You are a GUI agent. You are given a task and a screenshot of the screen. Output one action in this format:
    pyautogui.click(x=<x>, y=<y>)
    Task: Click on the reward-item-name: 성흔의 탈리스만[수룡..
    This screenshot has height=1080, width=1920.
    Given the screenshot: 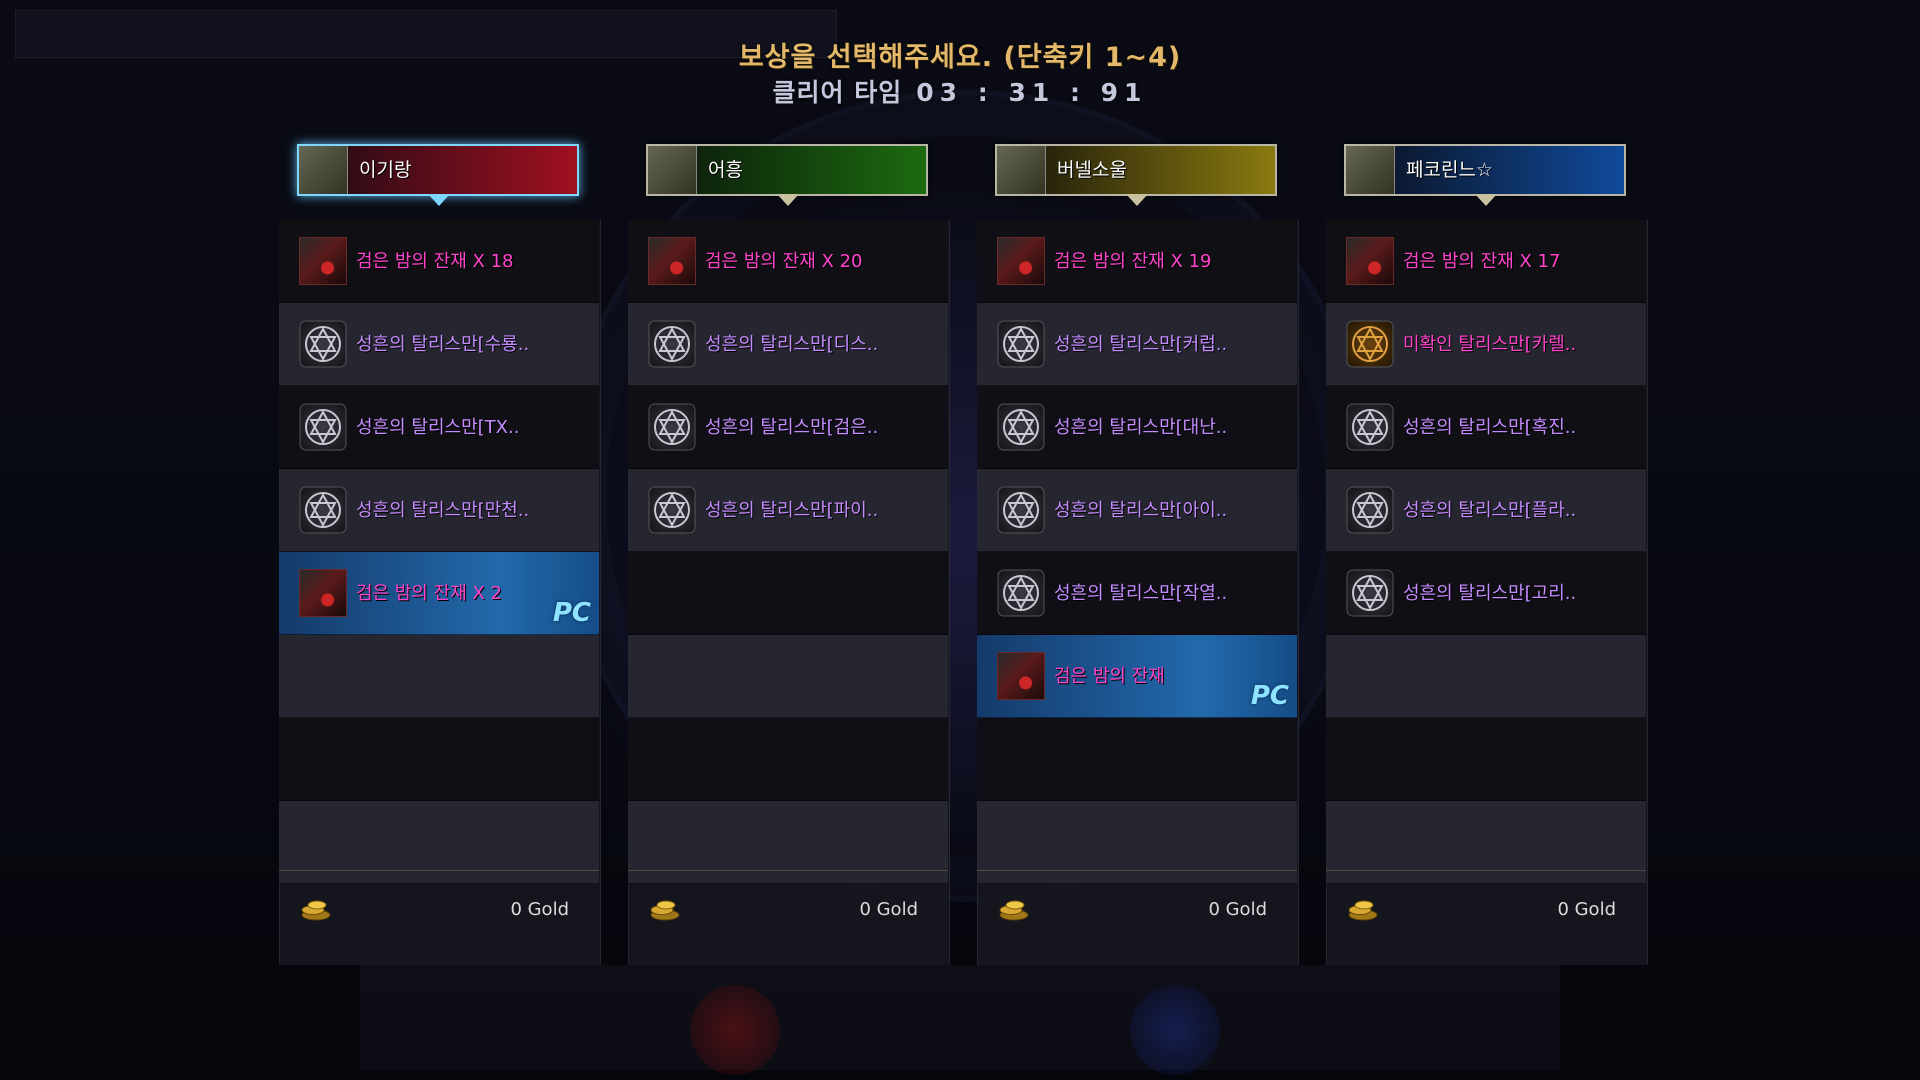 What is the action you would take?
    pyautogui.click(x=443, y=344)
    